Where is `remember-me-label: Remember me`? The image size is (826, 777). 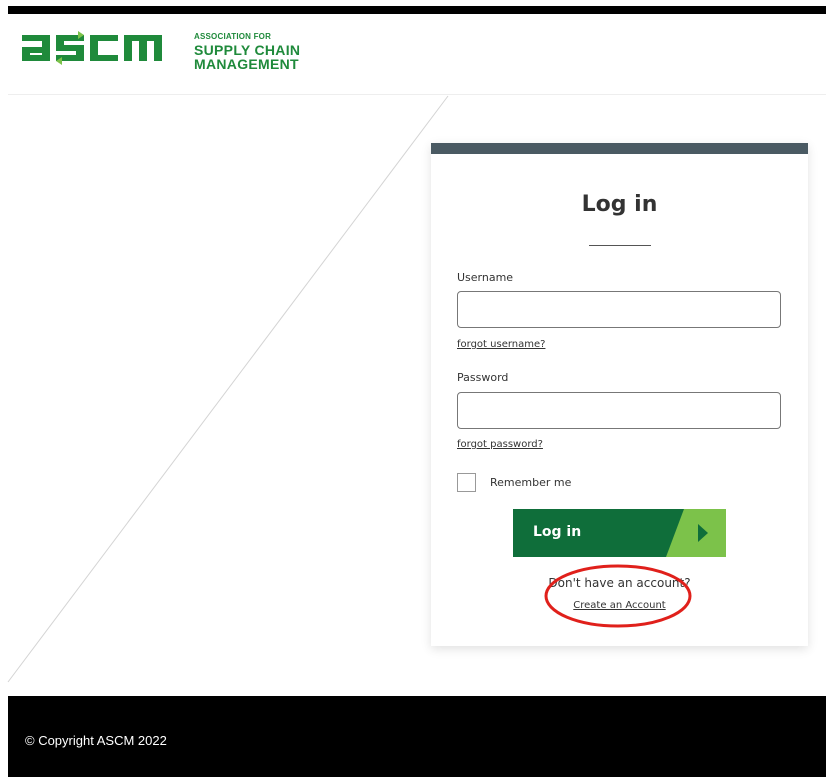 remember-me-label: Remember me is located at coordinates (531, 482).